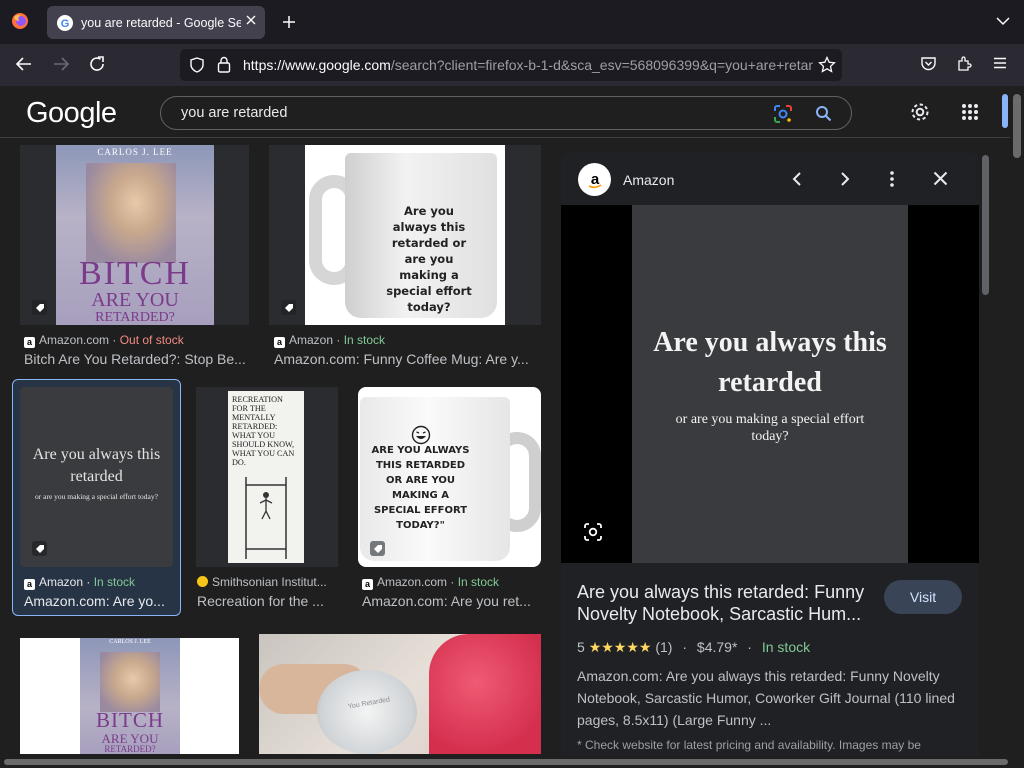  What do you see at coordinates (663, 647) in the screenshot?
I see `review-count: (1)` at bounding box center [663, 647].